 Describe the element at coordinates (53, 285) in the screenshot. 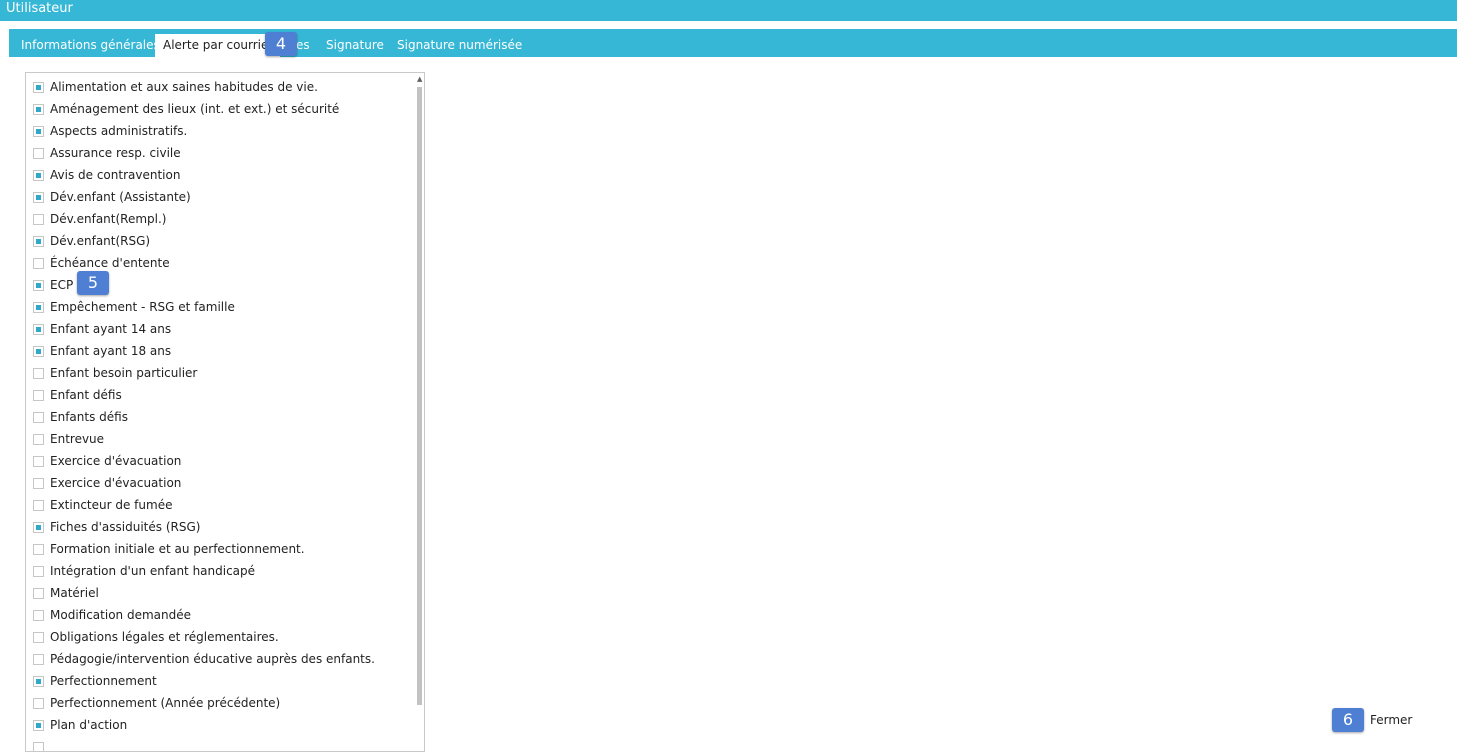

I see `alert-list-item: ECP` at that location.